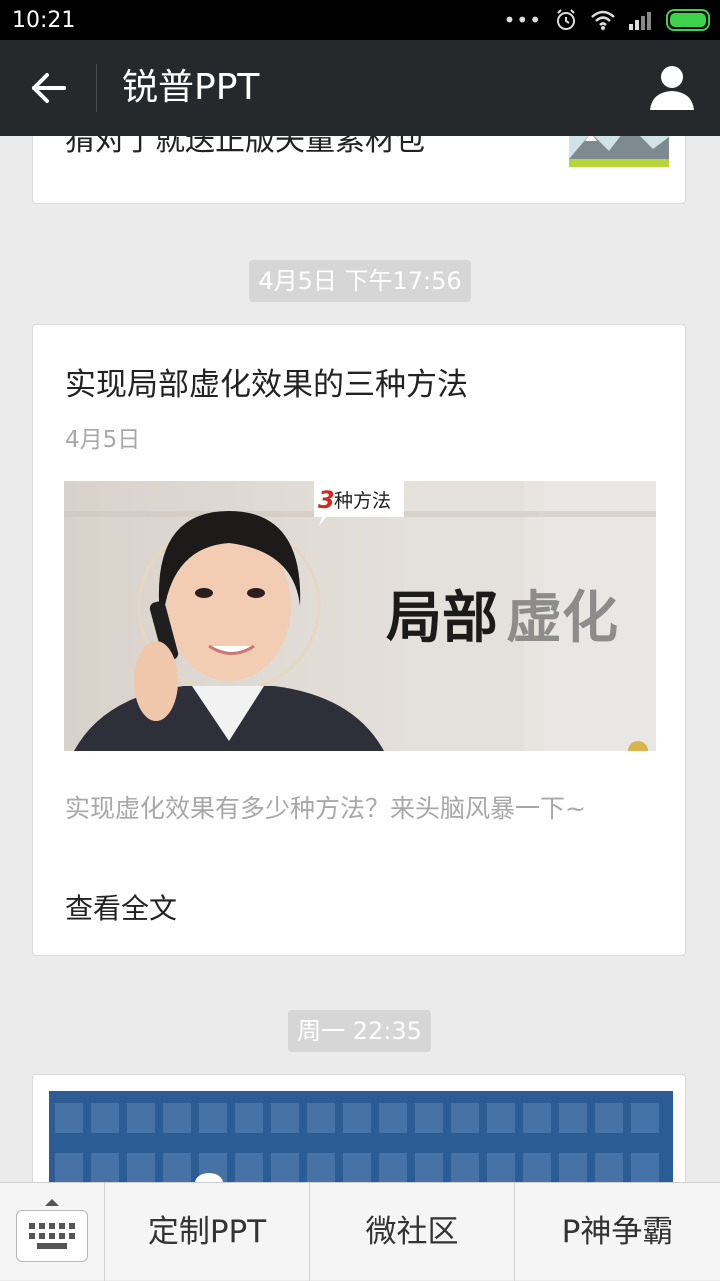 This screenshot has height=1281, width=720. Describe the element at coordinates (360, 281) in the screenshot. I see `timestamp-label: 4月5日 下午17:56` at that location.